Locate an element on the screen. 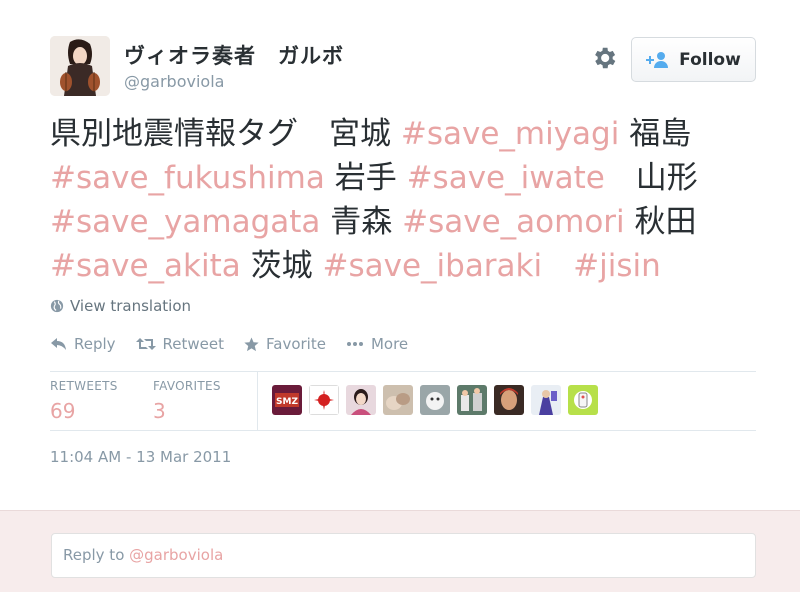 The height and width of the screenshot is (592, 800). reply-area: Reply to @garboviola is located at coordinates (400, 551).